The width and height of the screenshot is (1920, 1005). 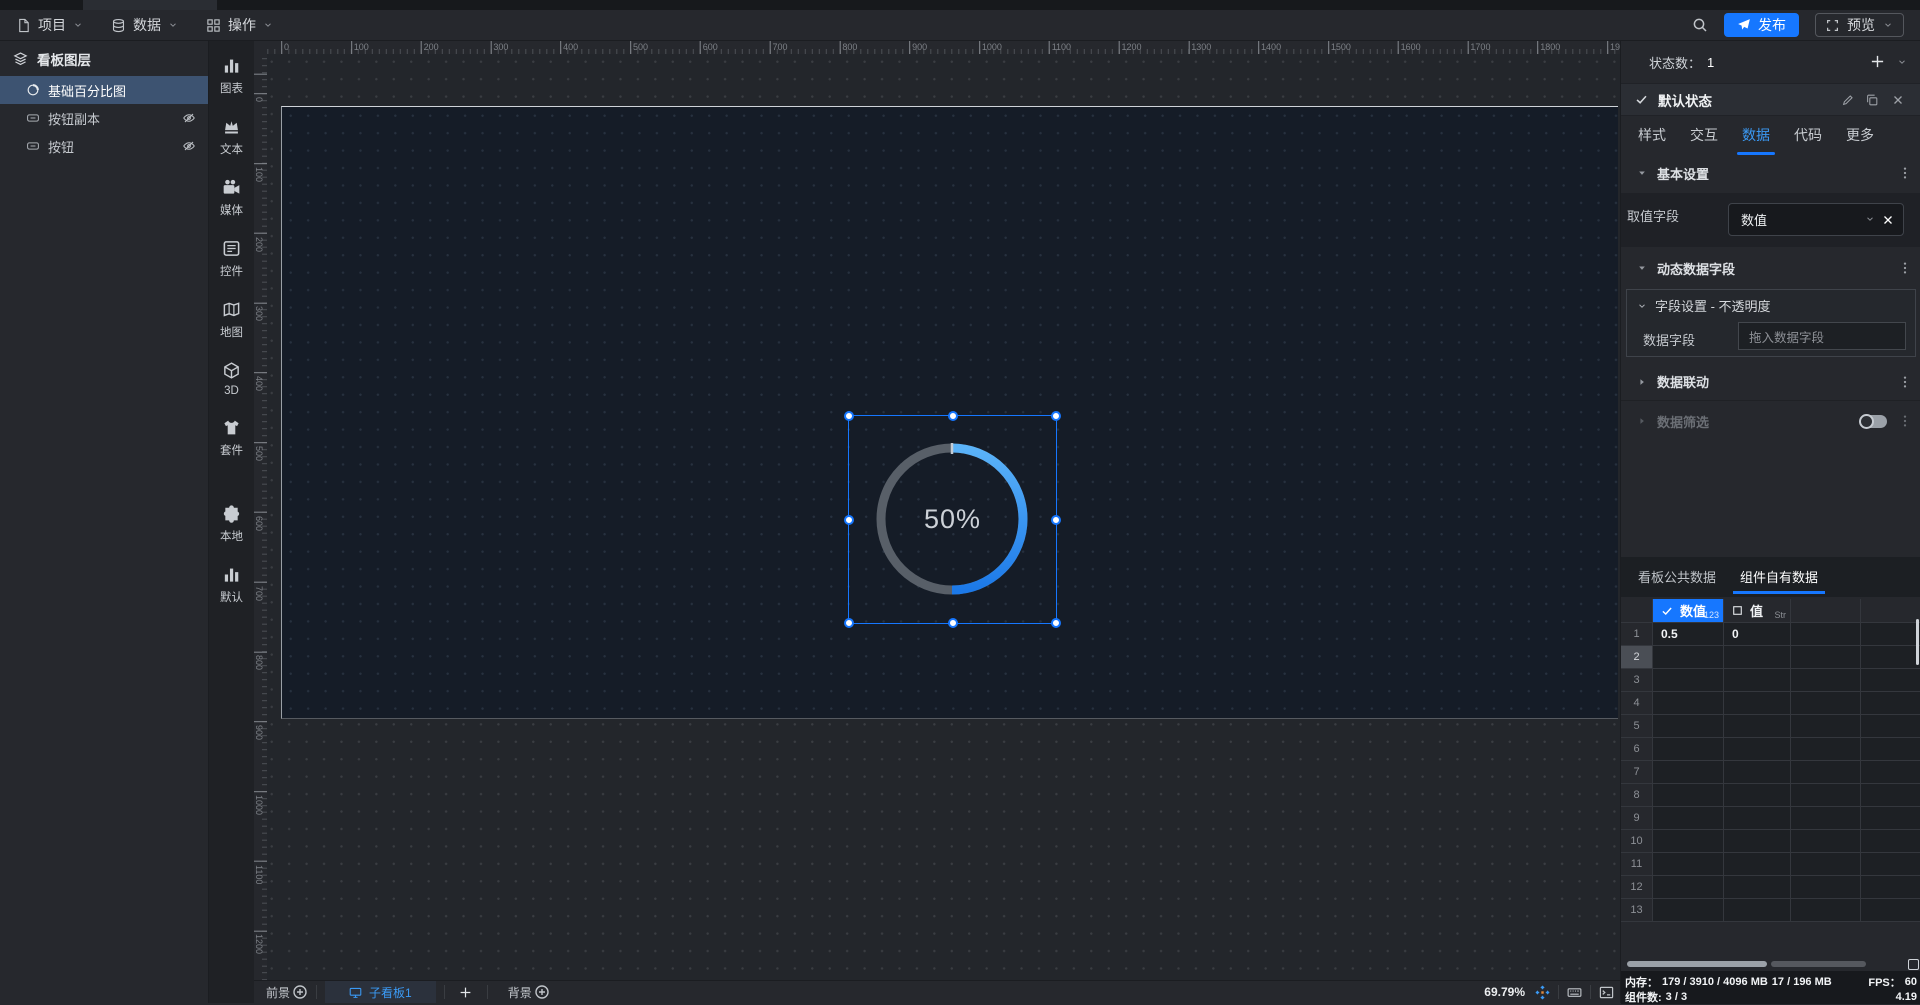 I want to click on section-basic-settings: 基本设置, so click(x=1770, y=173).